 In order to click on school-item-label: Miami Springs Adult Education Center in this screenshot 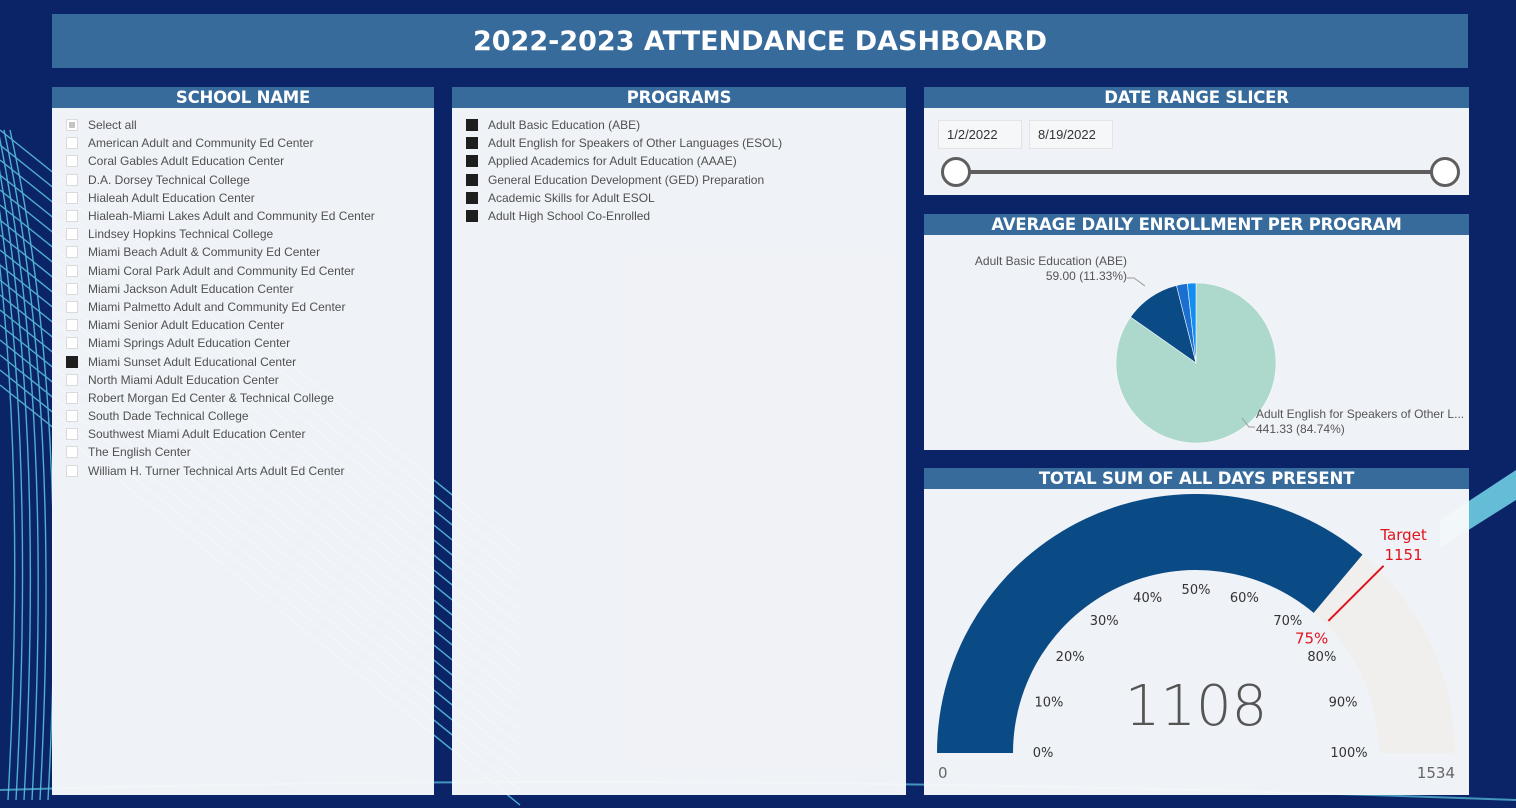, I will do `click(189, 343)`.